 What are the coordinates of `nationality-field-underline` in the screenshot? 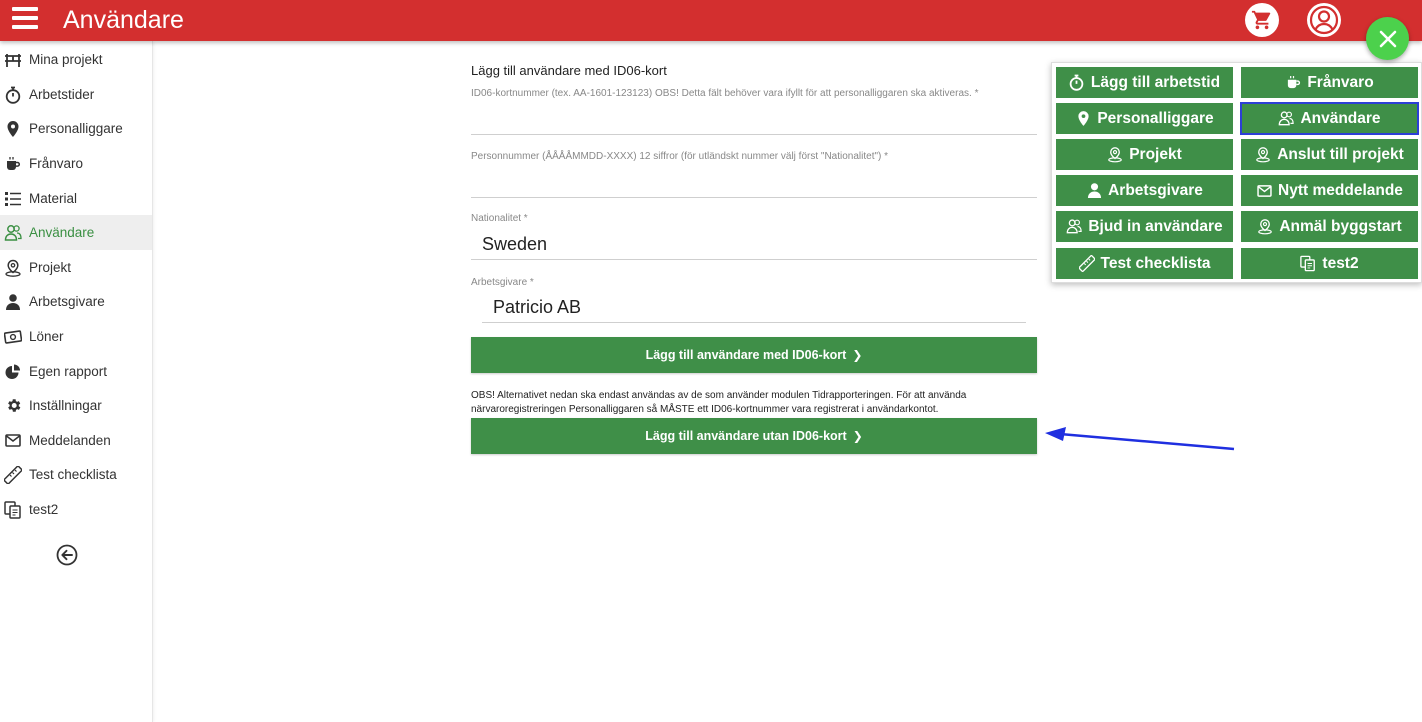 It's located at (754, 259).